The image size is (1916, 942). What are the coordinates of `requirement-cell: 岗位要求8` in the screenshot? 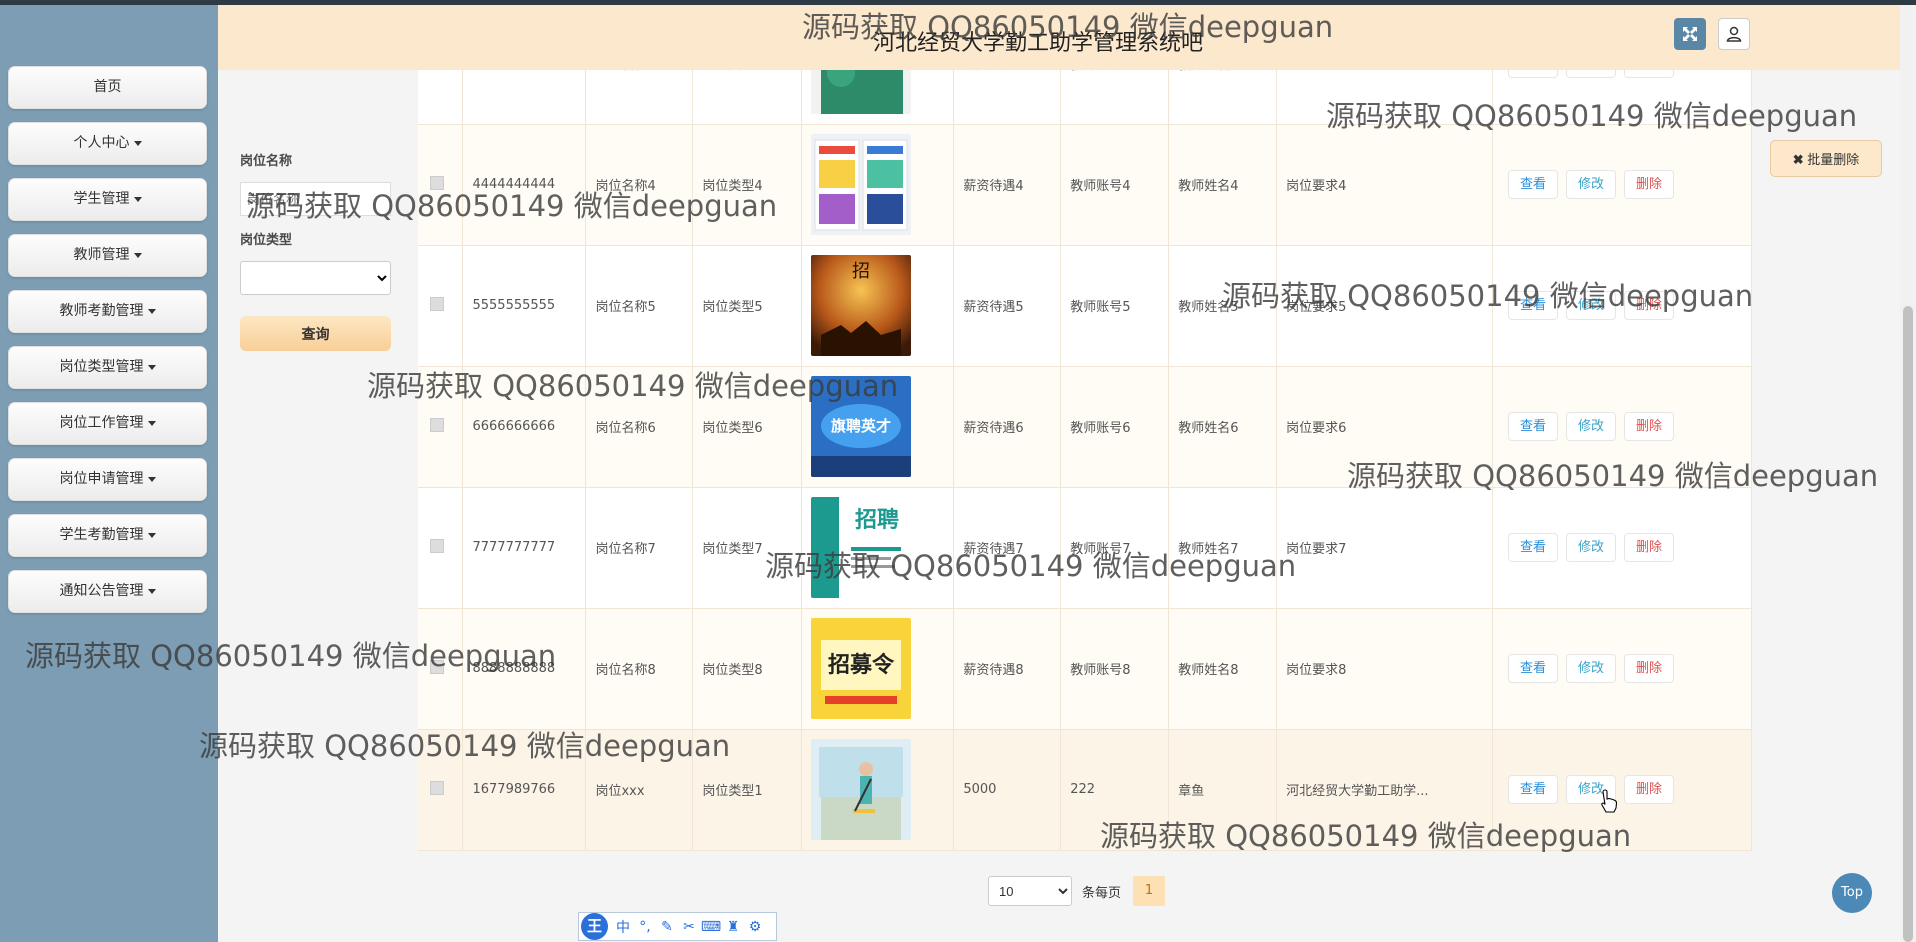 It's located at (1385, 669).